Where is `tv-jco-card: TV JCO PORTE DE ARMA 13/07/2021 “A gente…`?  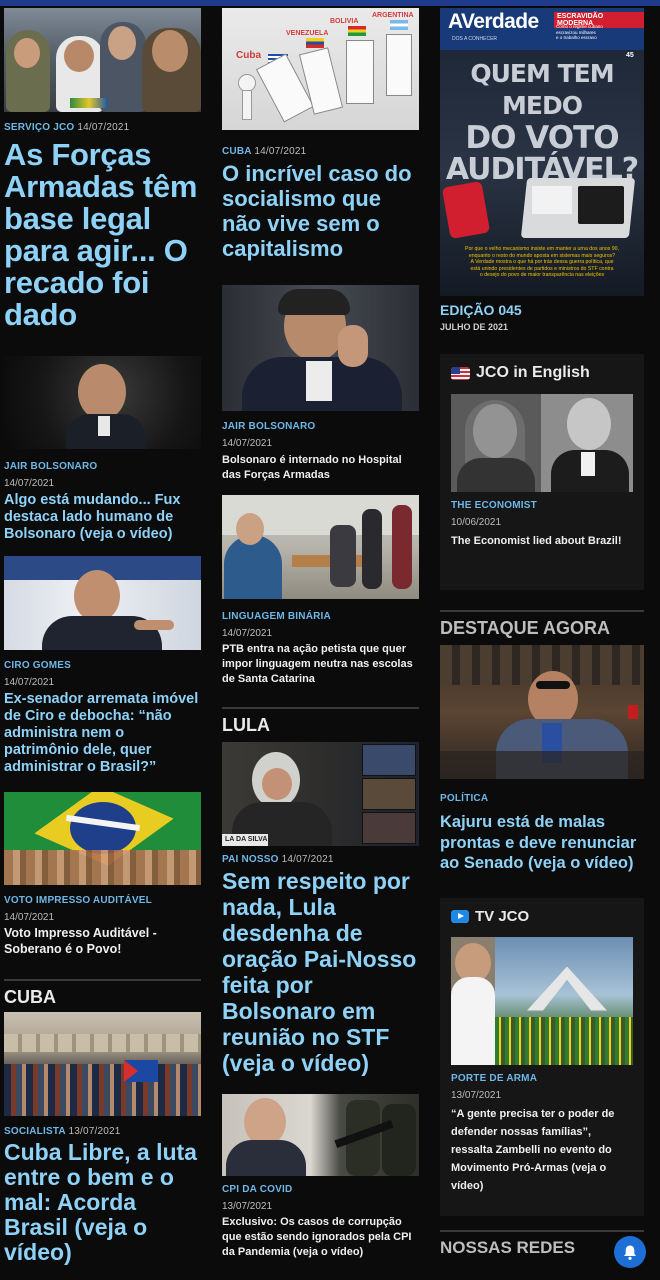 tv-jco-card: TV JCO PORTE DE ARMA 13/07/2021 “A gente… is located at coordinates (542, 1056).